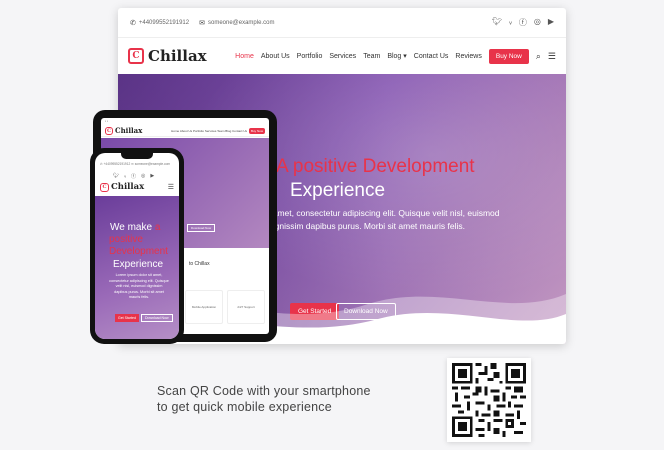 Image resolution: width=664 pixels, height=450 pixels. I want to click on tablet-feature-cards: Mobile Application 24/7 Support, so click(225, 307).